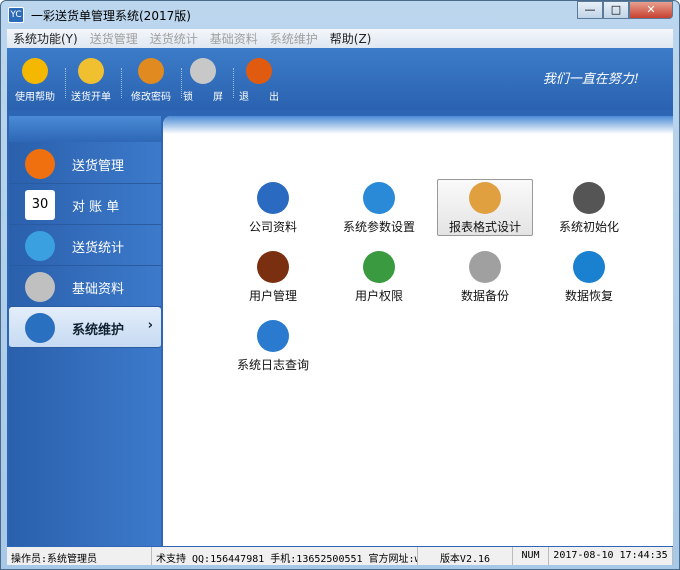 The height and width of the screenshot is (570, 680). I want to click on main-function-item: 数据恢复, so click(589, 277).